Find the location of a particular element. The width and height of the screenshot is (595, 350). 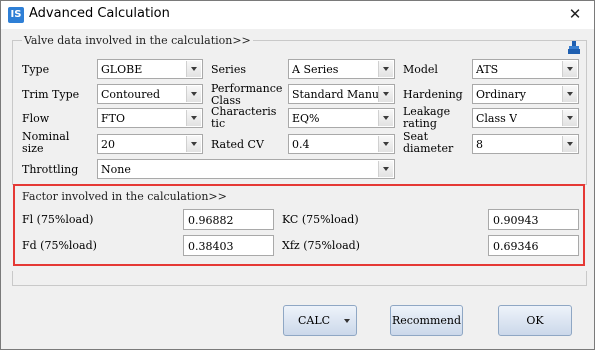

flow-value: FTO is located at coordinates (113, 118).